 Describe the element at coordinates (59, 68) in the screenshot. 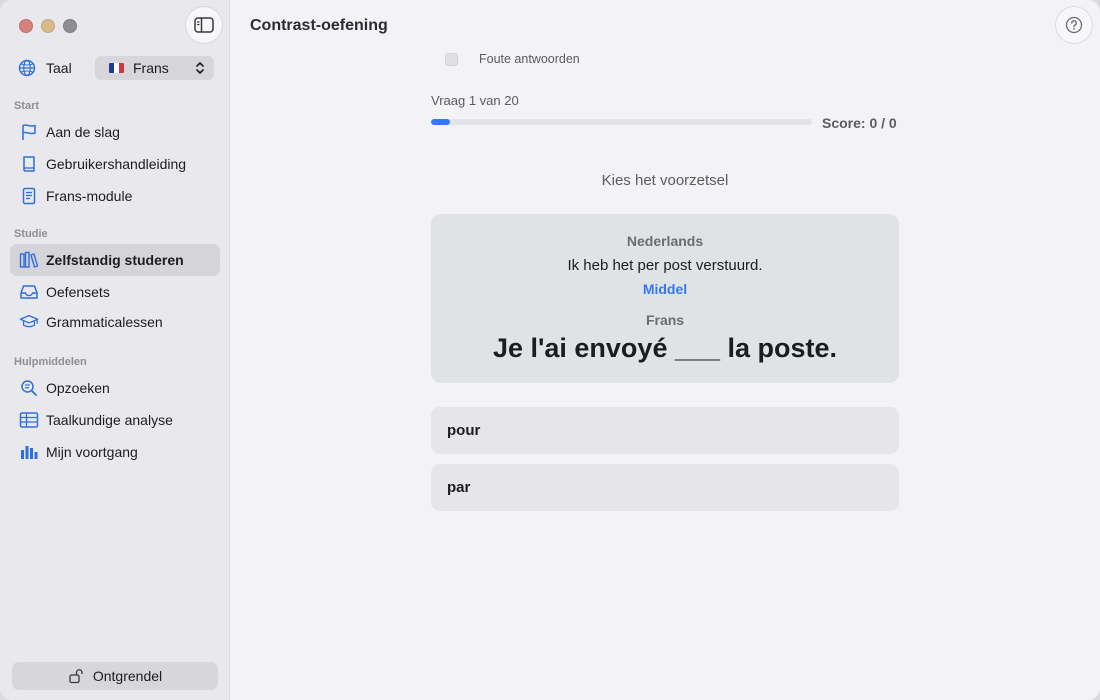

I see `language-label: Taal` at that location.